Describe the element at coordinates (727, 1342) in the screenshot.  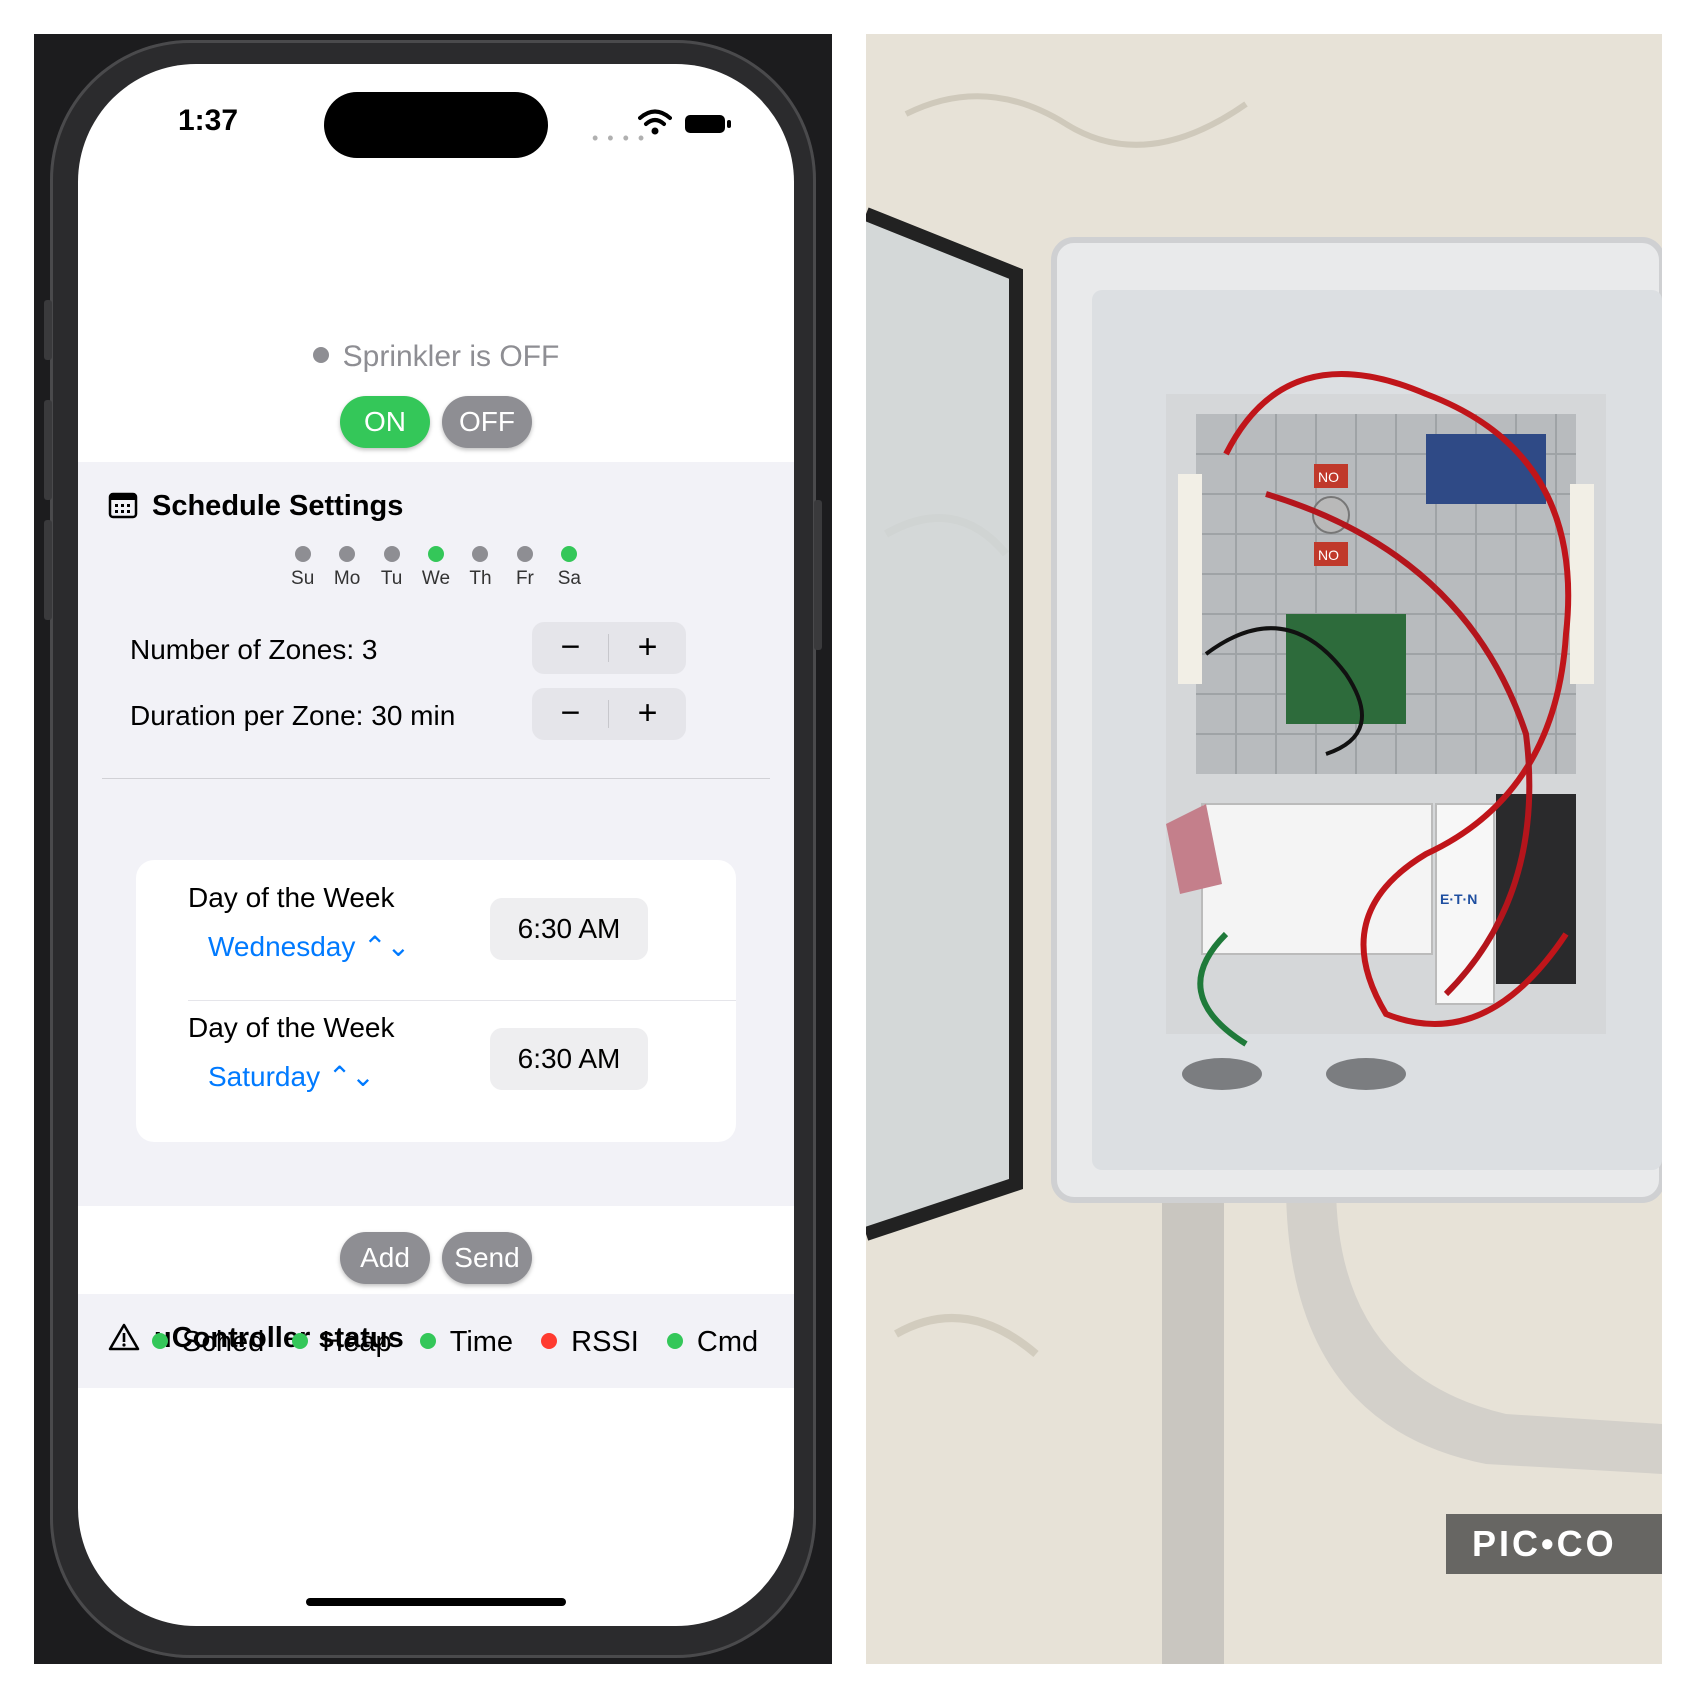
I see `indicator-label: Cmd` at that location.